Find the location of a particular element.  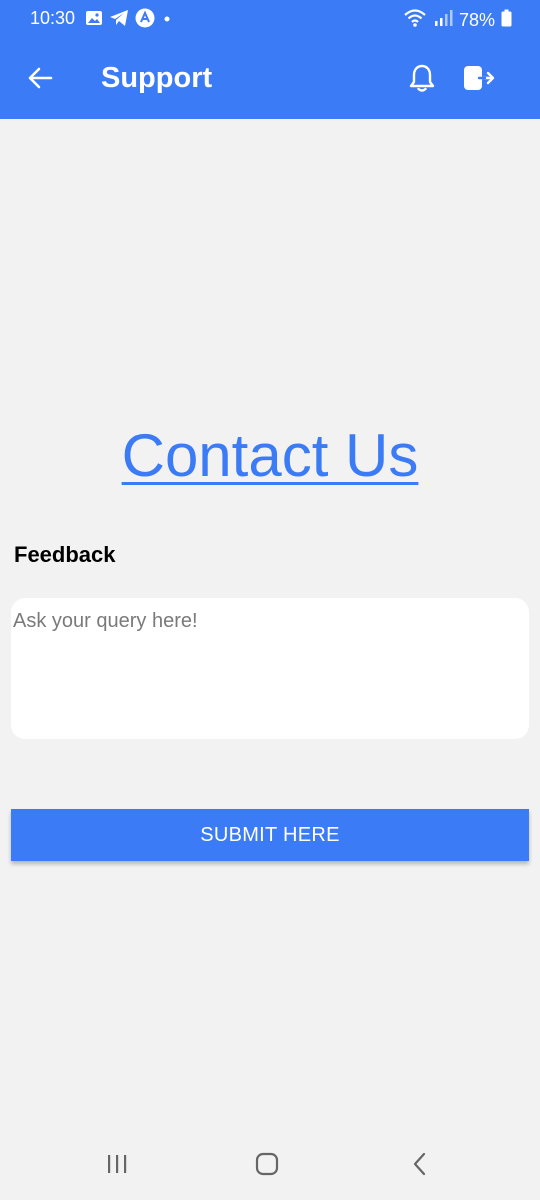

image-icon is located at coordinates (94, 20).